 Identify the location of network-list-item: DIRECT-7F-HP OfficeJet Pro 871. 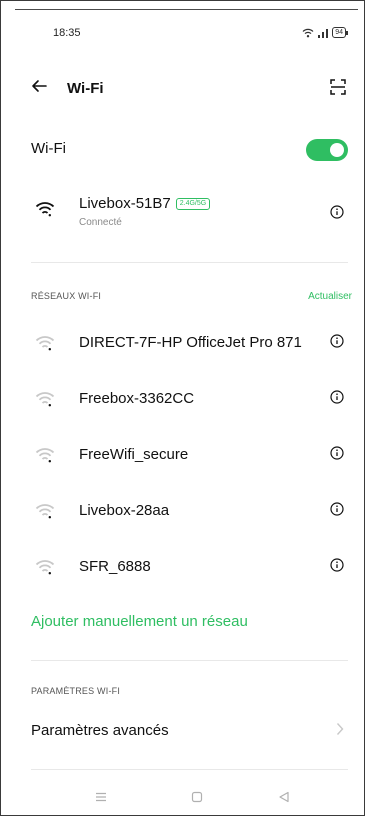
(189, 343).